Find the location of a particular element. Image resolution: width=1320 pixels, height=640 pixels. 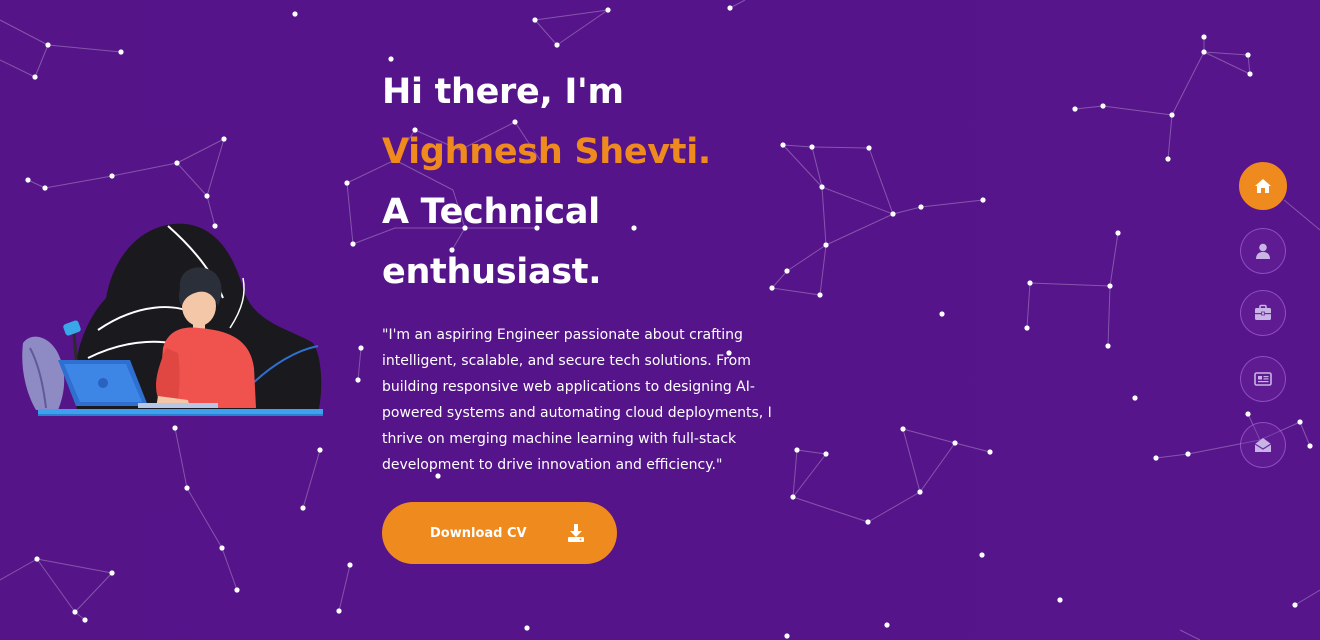

role-line-1: A Technical is located at coordinates (491, 212).